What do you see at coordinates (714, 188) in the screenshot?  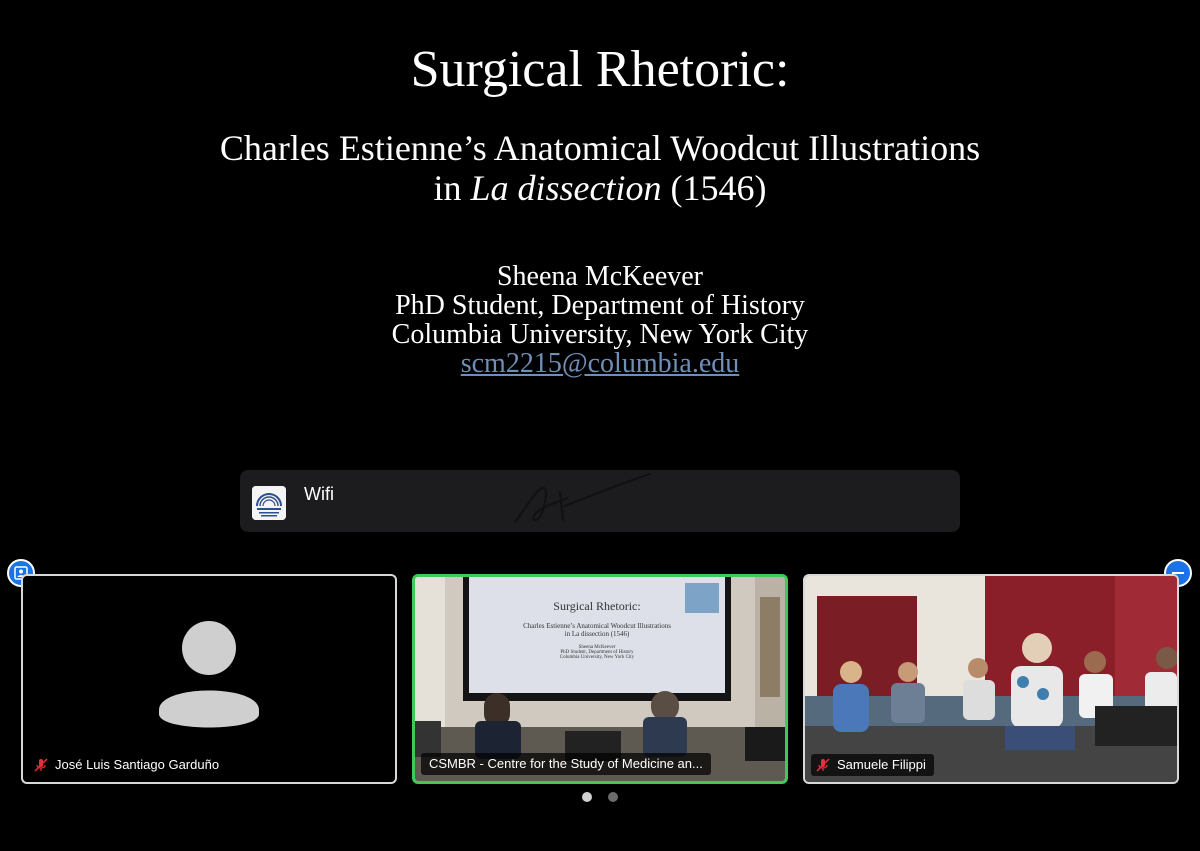 I see `subtitle-suffix: (1546)` at bounding box center [714, 188].